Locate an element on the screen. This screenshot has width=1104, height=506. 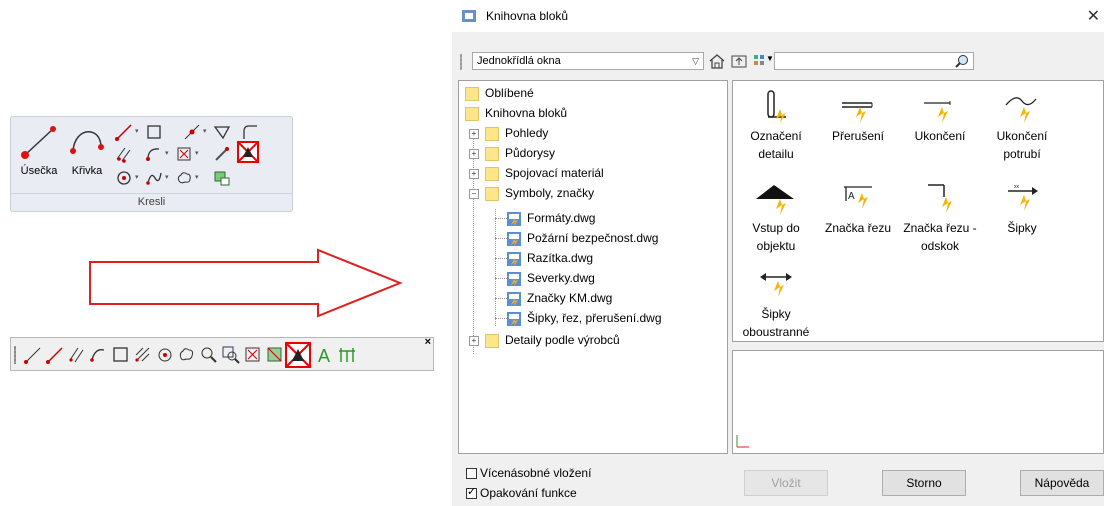
double-arrows-icon is located at coordinates (776, 285).